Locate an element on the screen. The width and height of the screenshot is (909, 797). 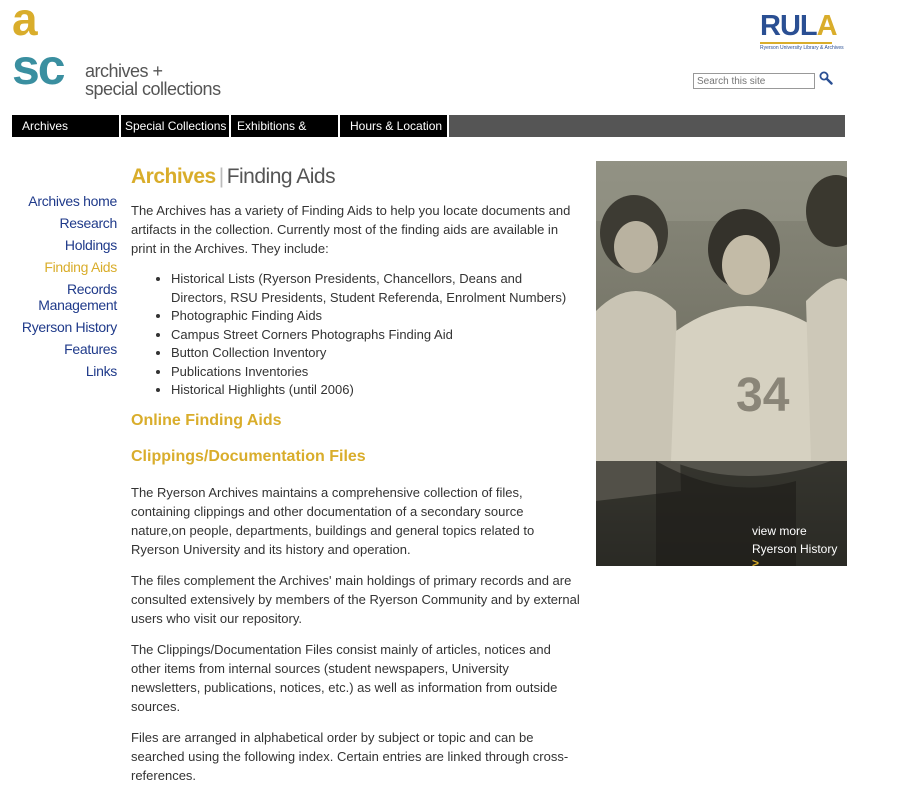
nav-tab-exhibitions-events: Exhibitions & Events is located at coordinates (285, 135).